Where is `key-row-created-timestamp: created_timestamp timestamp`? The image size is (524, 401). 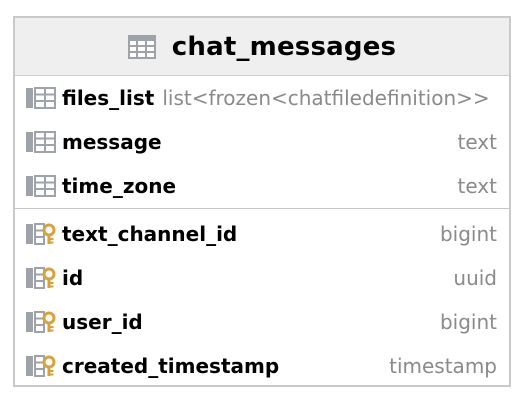 key-row-created-timestamp: created_timestamp timestamp is located at coordinates (262, 366).